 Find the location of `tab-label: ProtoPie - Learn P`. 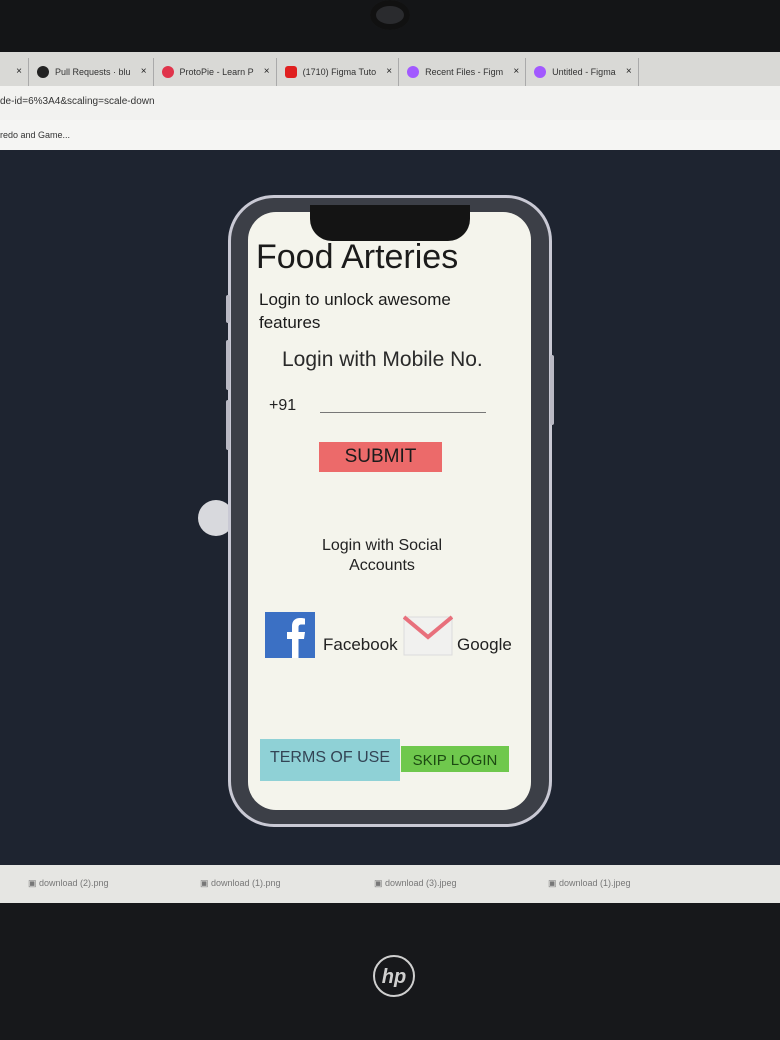

tab-label: ProtoPie - Learn P is located at coordinates (216, 72).